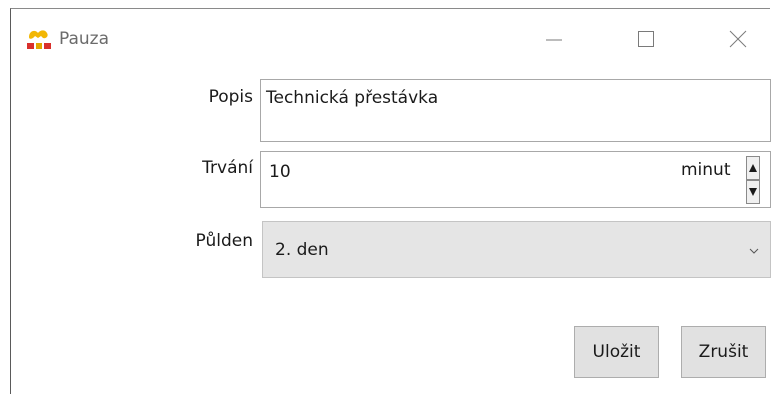  I want to click on down-arrow-icon, so click(753, 192).